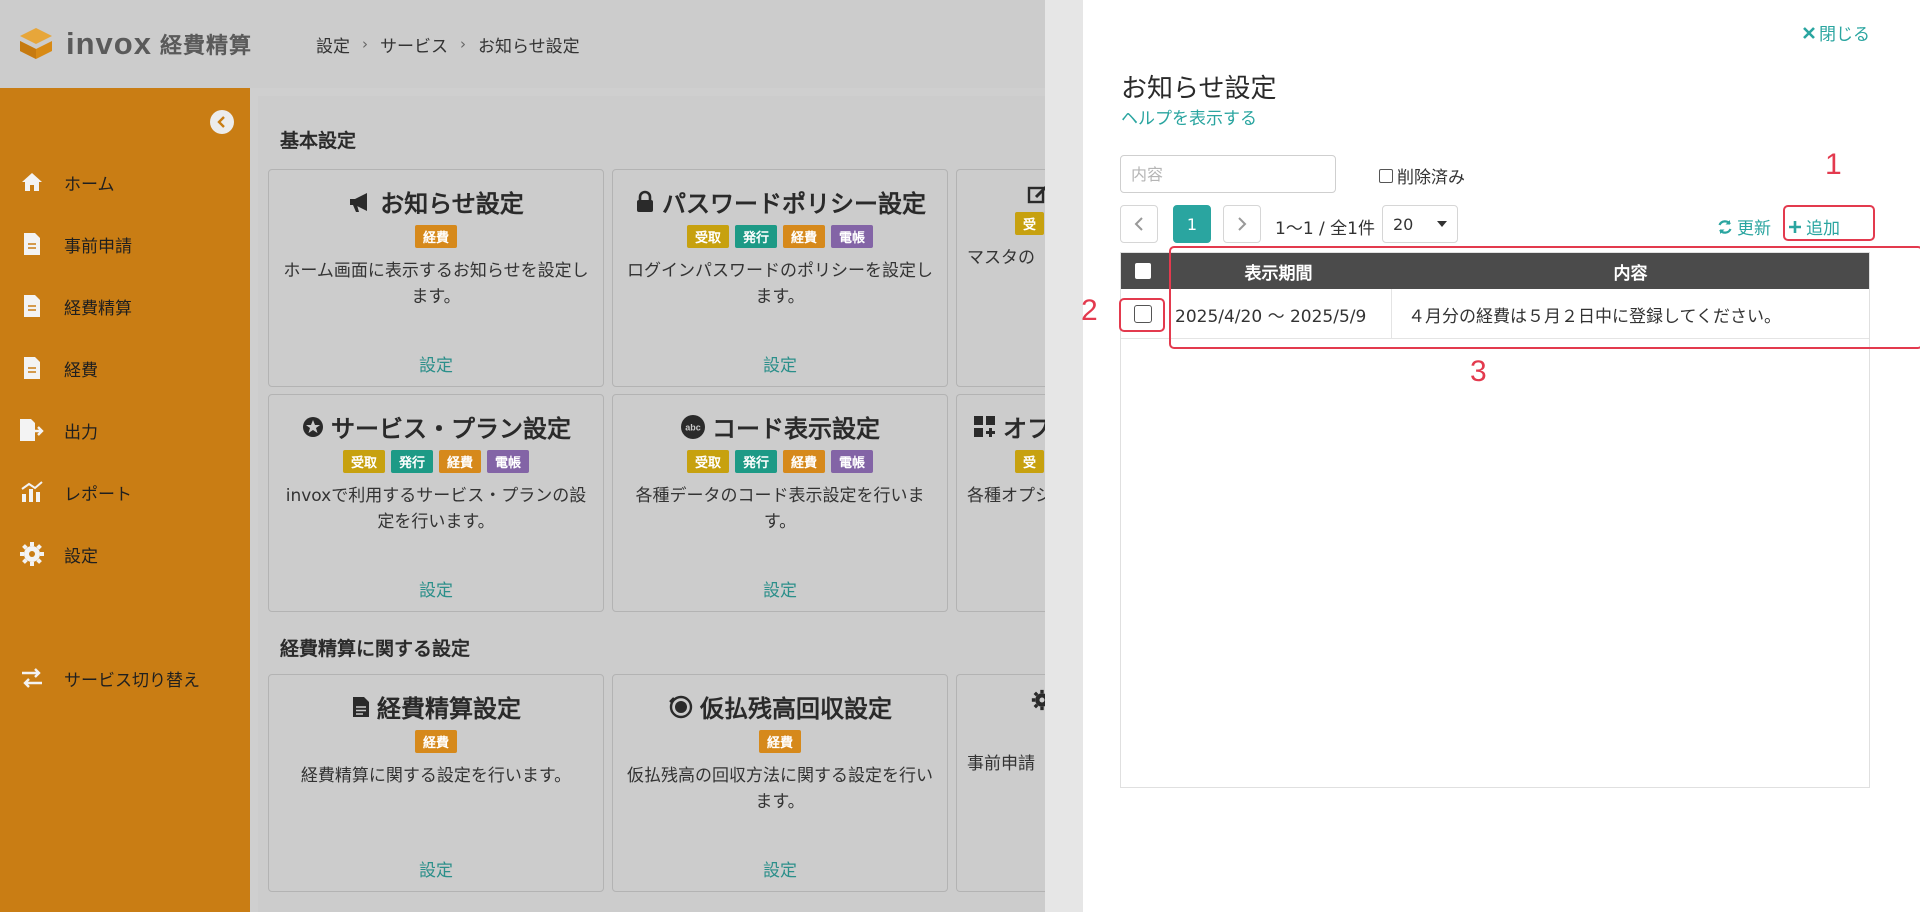 Image resolution: width=1920 pixels, height=912 pixels. What do you see at coordinates (984, 426) in the screenshot?
I see `grid-plus-icon` at bounding box center [984, 426].